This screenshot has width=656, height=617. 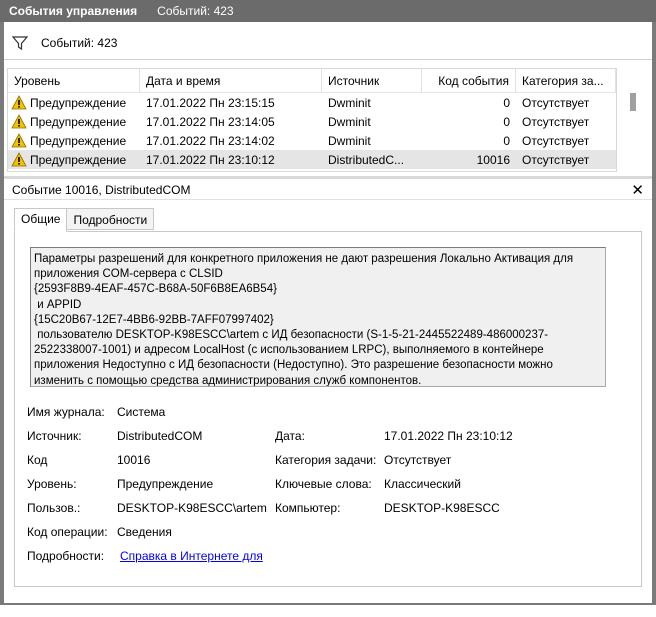 I want to click on panel-titlebar: События управления Событий: 423, so click(x=328, y=11).